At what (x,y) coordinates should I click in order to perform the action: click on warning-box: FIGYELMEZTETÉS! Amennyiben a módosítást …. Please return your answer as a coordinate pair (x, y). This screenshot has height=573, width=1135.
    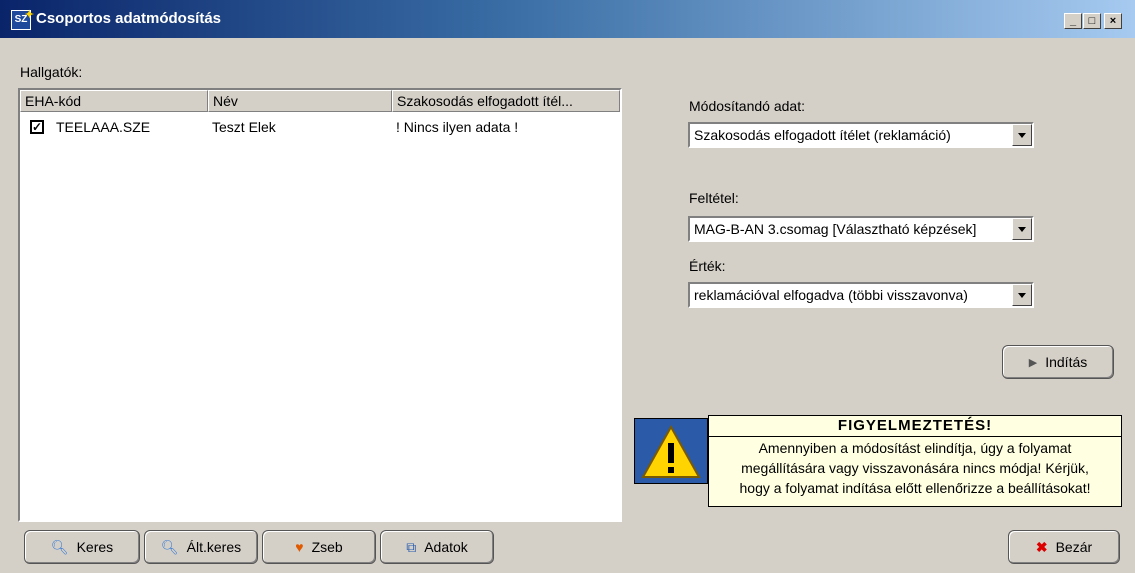
    Looking at the image, I should click on (915, 461).